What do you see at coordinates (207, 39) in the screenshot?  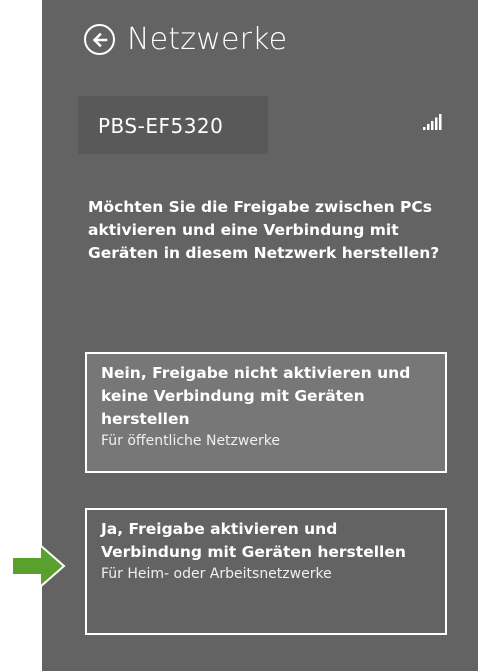 I see `page-title: Netzwerke` at bounding box center [207, 39].